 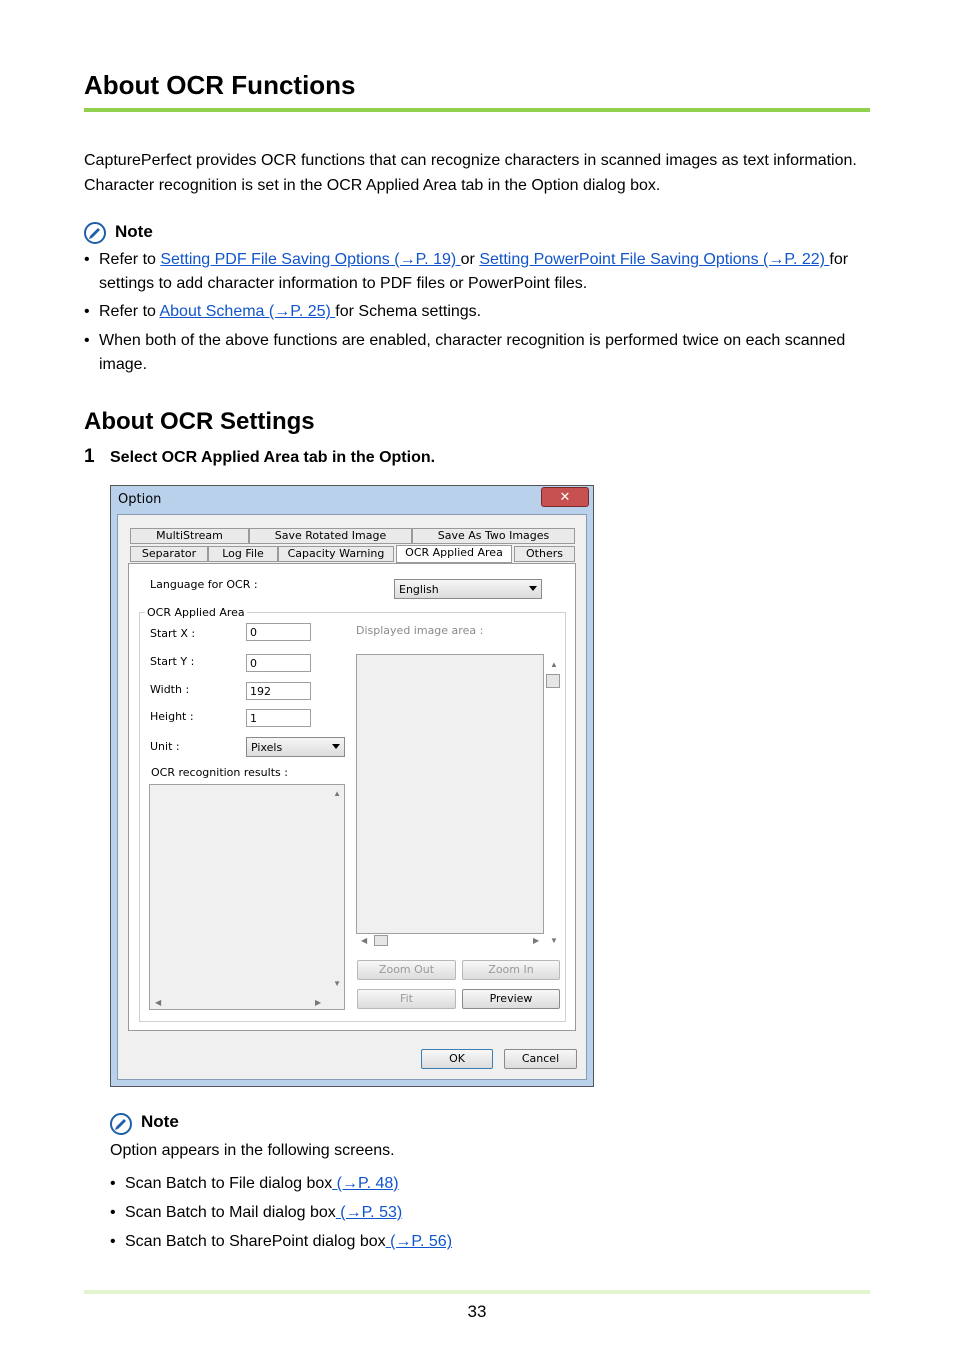 What do you see at coordinates (511, 970) in the screenshot?
I see `zoom-in-button: Zoom In` at bounding box center [511, 970].